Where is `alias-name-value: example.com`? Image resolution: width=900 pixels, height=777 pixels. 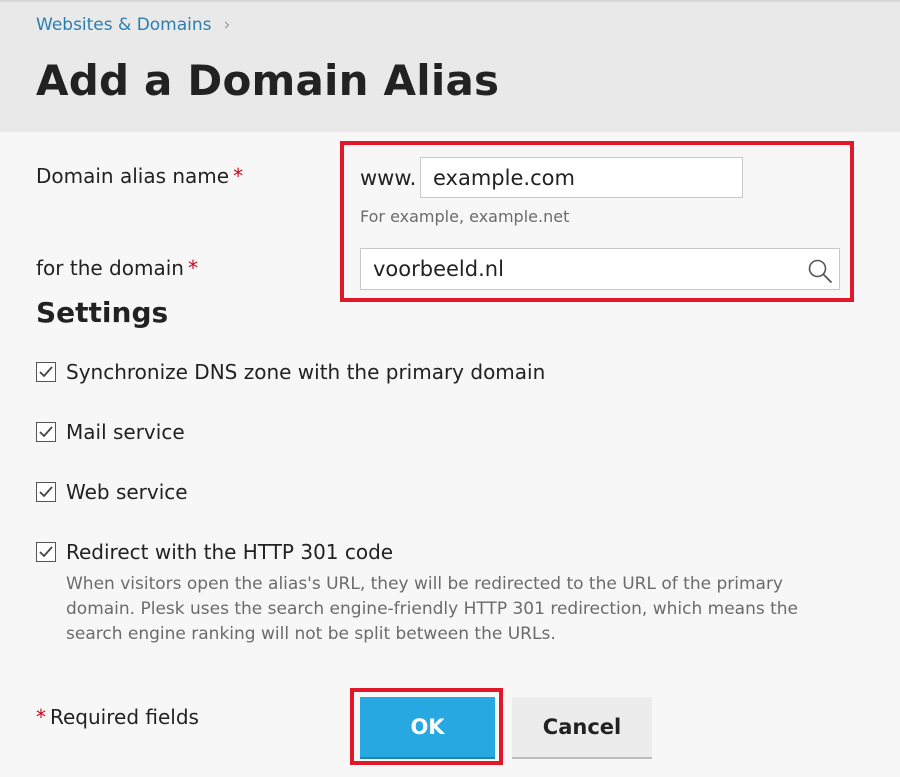 alias-name-value: example.com is located at coordinates (504, 177).